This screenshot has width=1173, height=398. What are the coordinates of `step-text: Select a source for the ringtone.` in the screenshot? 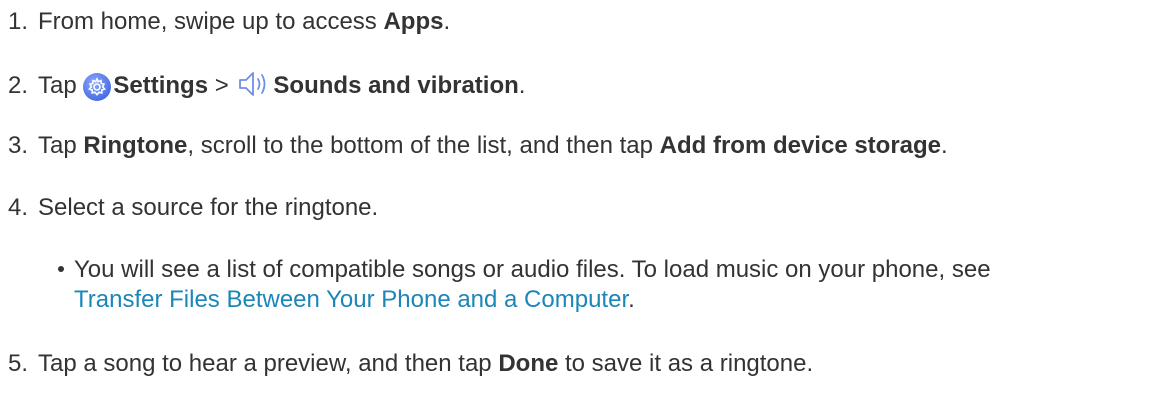 It's located at (208, 207).